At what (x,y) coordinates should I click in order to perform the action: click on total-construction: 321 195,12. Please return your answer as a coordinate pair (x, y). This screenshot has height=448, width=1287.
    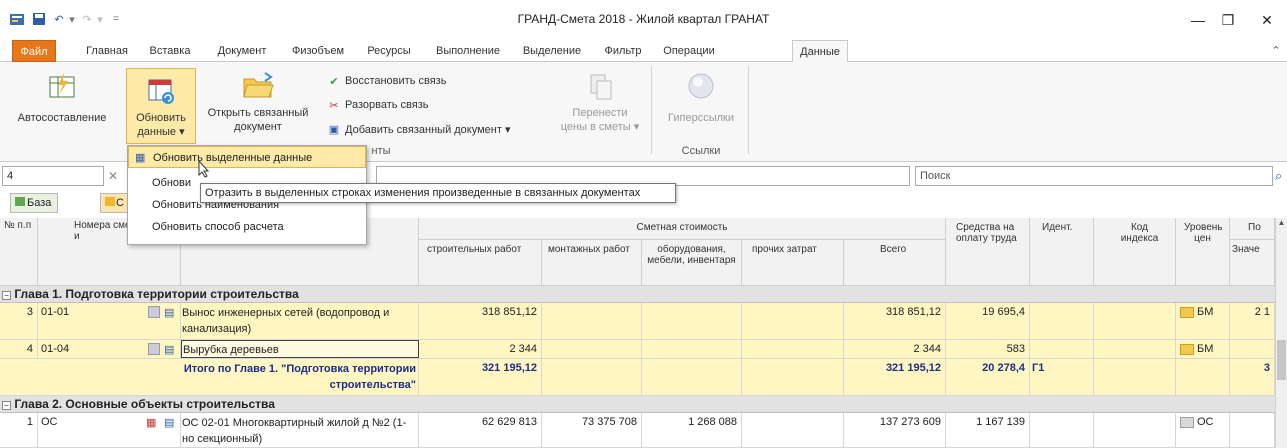
    Looking at the image, I should click on (480, 377).